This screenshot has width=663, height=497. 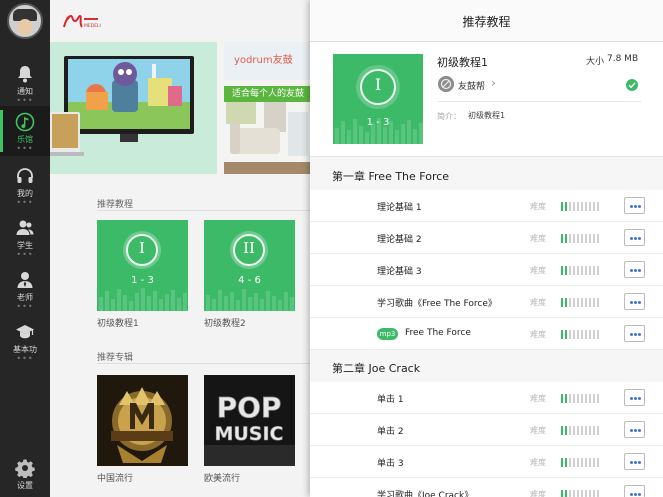 What do you see at coordinates (539, 101) in the screenshot?
I see `divider` at bounding box center [539, 101].